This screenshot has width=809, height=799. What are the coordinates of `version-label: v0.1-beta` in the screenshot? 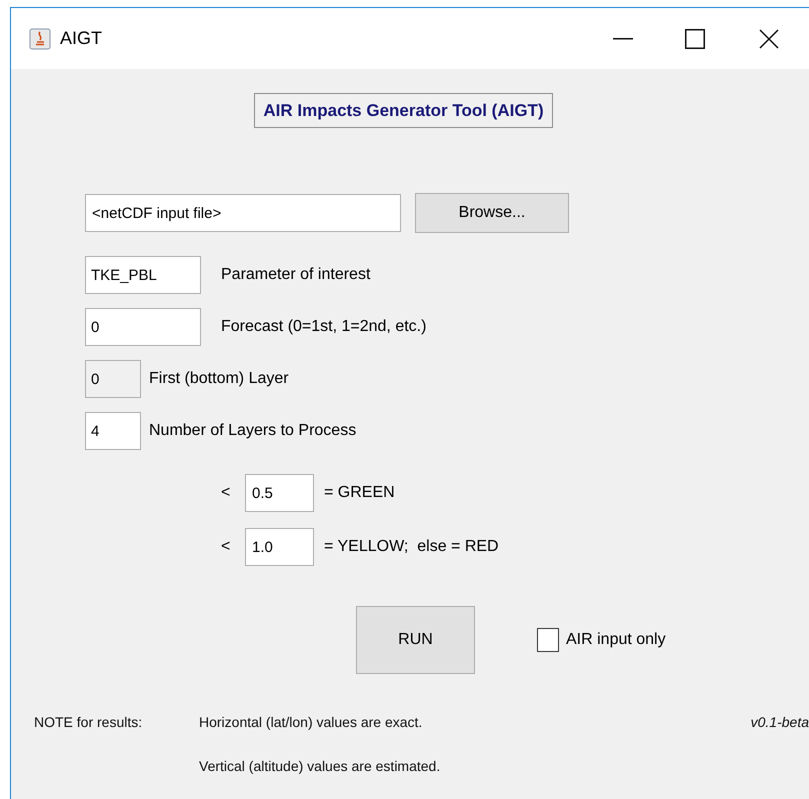 It's located at (779, 722).